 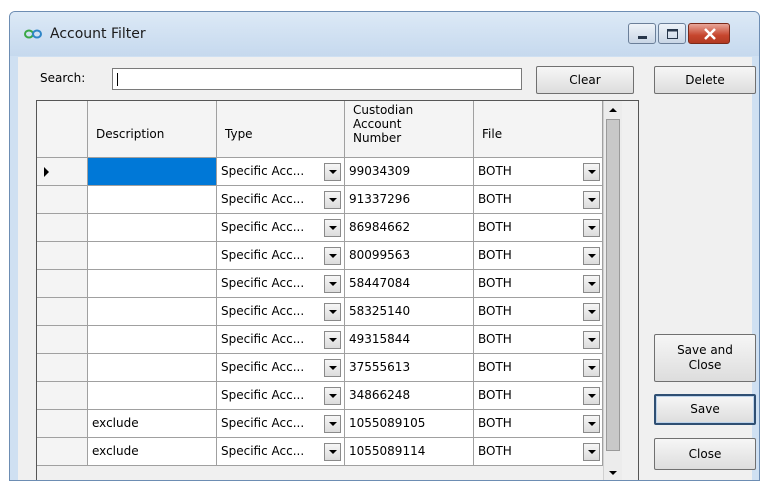 What do you see at coordinates (384, 34) in the screenshot?
I see `title-bar: Account Filter` at bounding box center [384, 34].